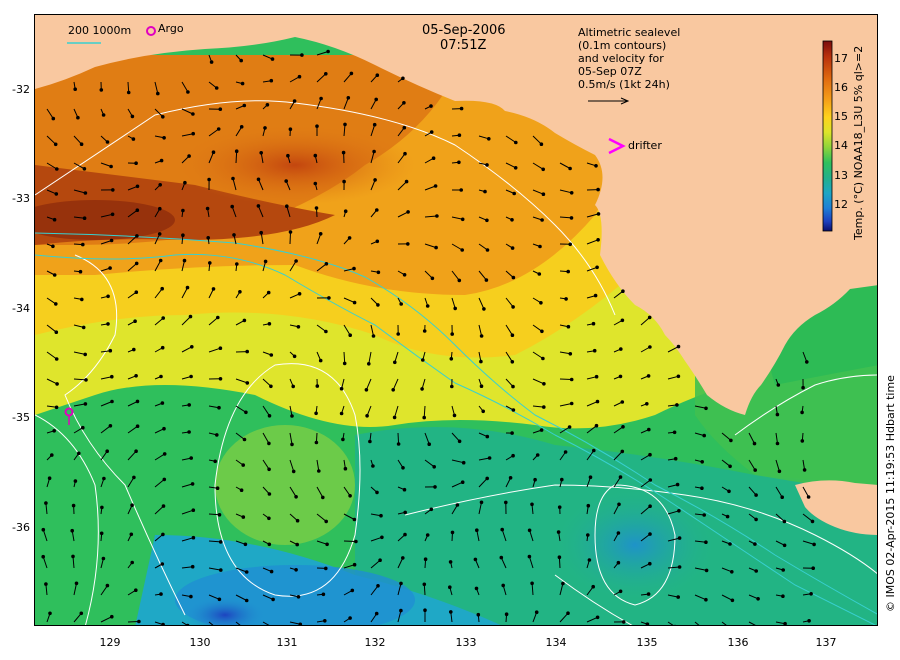 The image size is (900, 660). I want to click on y-tick-minus32: -32, so click(21, 89).